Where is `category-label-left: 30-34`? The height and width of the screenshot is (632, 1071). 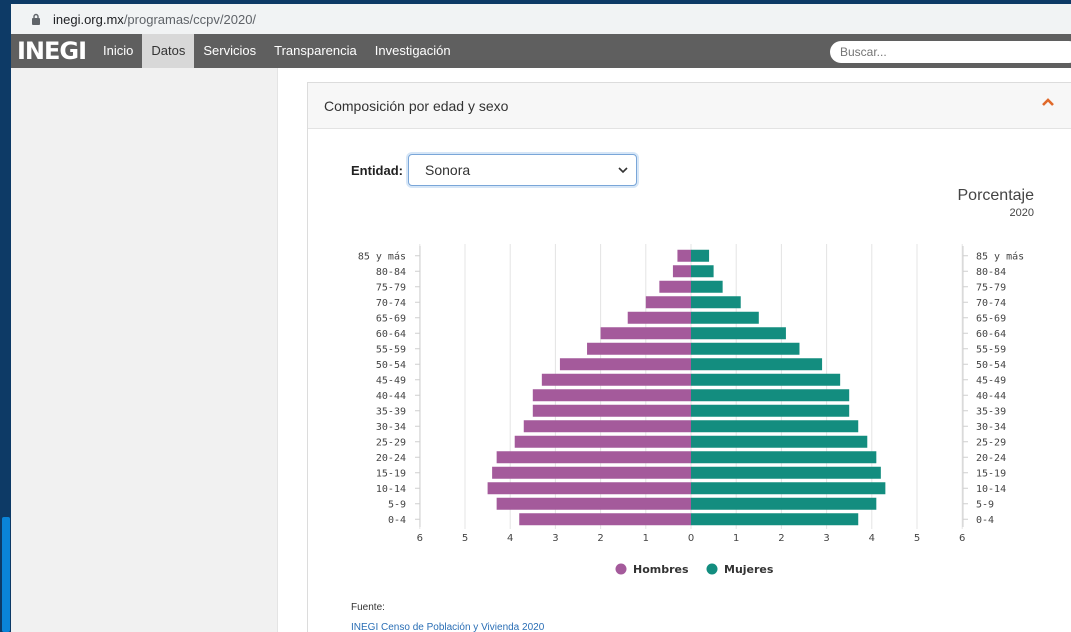
category-label-left: 30-34 is located at coordinates (391, 427).